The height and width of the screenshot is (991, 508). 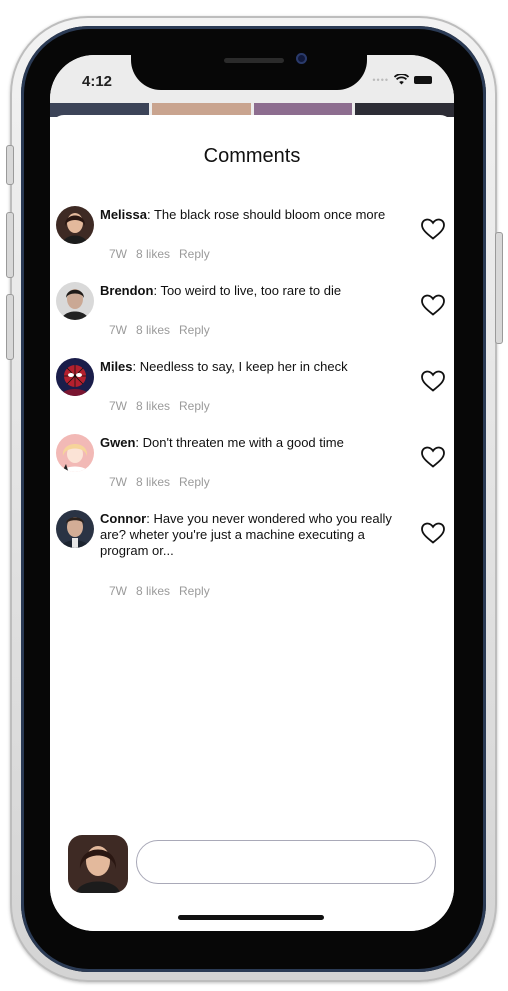 I want to click on wifi-icon, so click(x=401, y=79).